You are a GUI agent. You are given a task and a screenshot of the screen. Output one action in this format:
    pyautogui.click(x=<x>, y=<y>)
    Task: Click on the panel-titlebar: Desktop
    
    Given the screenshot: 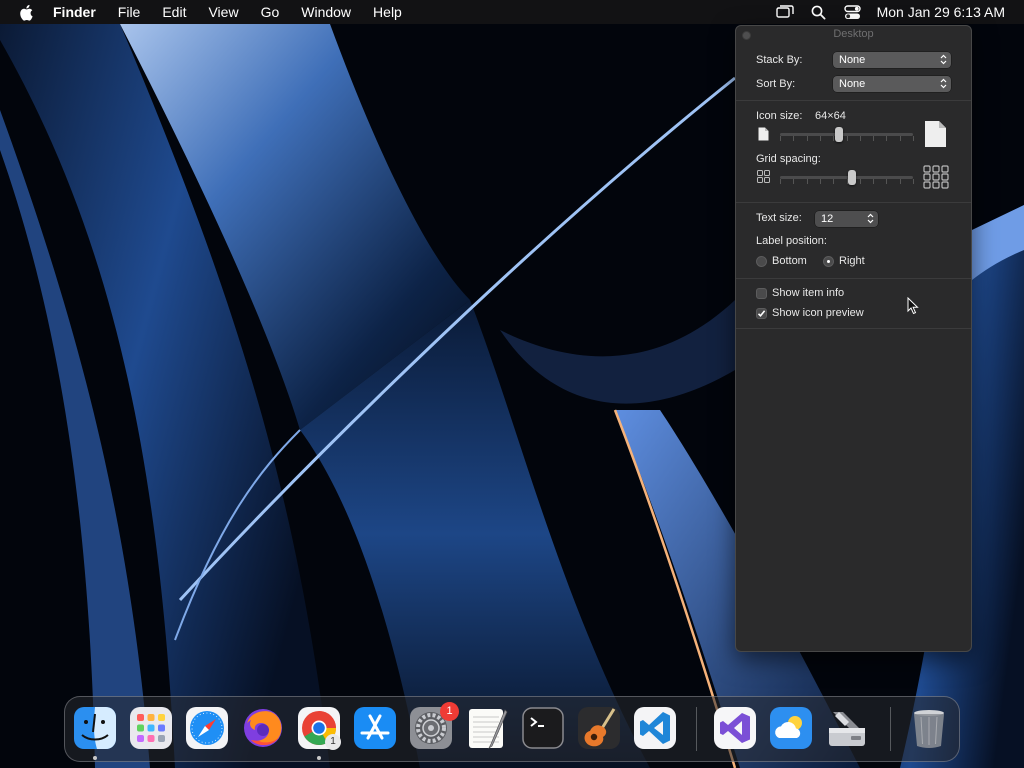 What is the action you would take?
    pyautogui.click(x=853, y=35)
    